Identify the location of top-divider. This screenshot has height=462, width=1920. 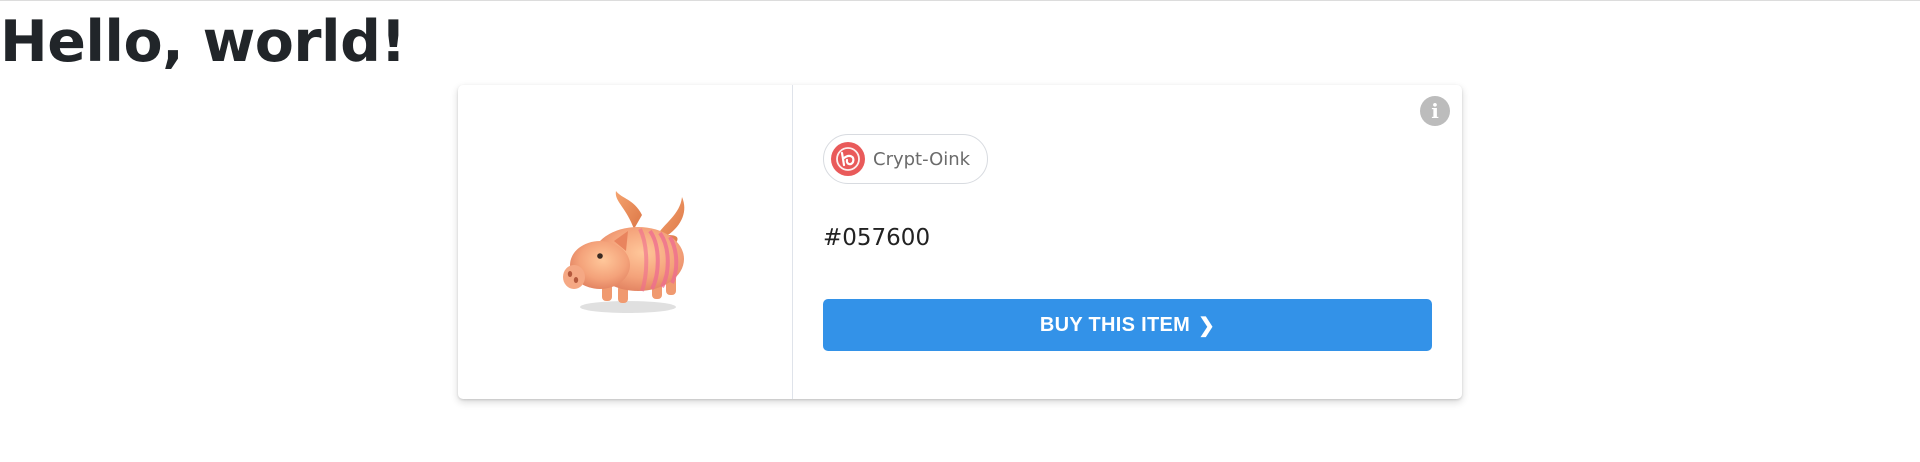
(960, 0).